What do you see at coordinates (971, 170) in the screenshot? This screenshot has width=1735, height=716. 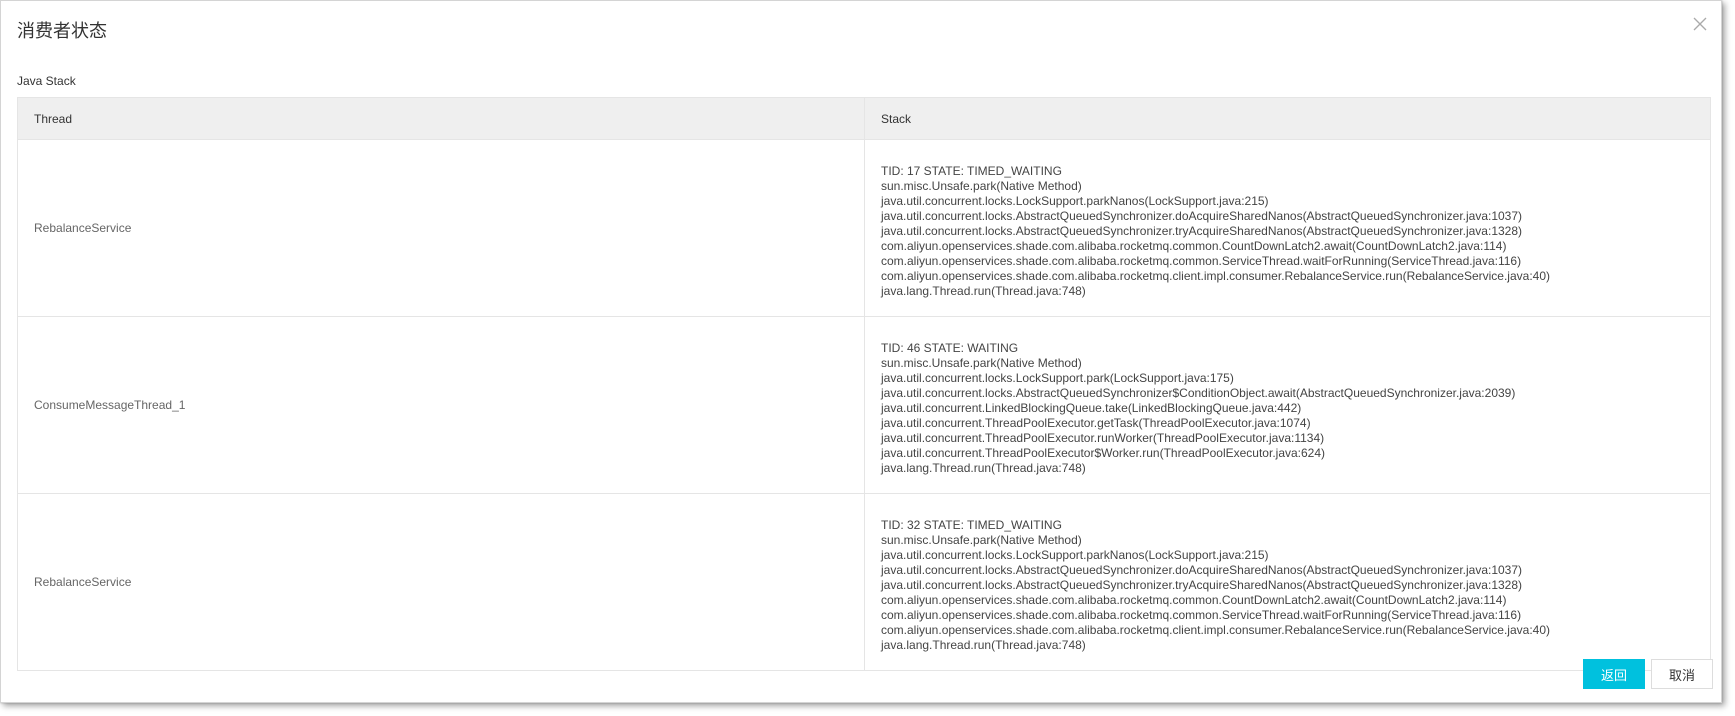 I see `stack-line: TID: 17 STATE: TIMED_WAITING` at bounding box center [971, 170].